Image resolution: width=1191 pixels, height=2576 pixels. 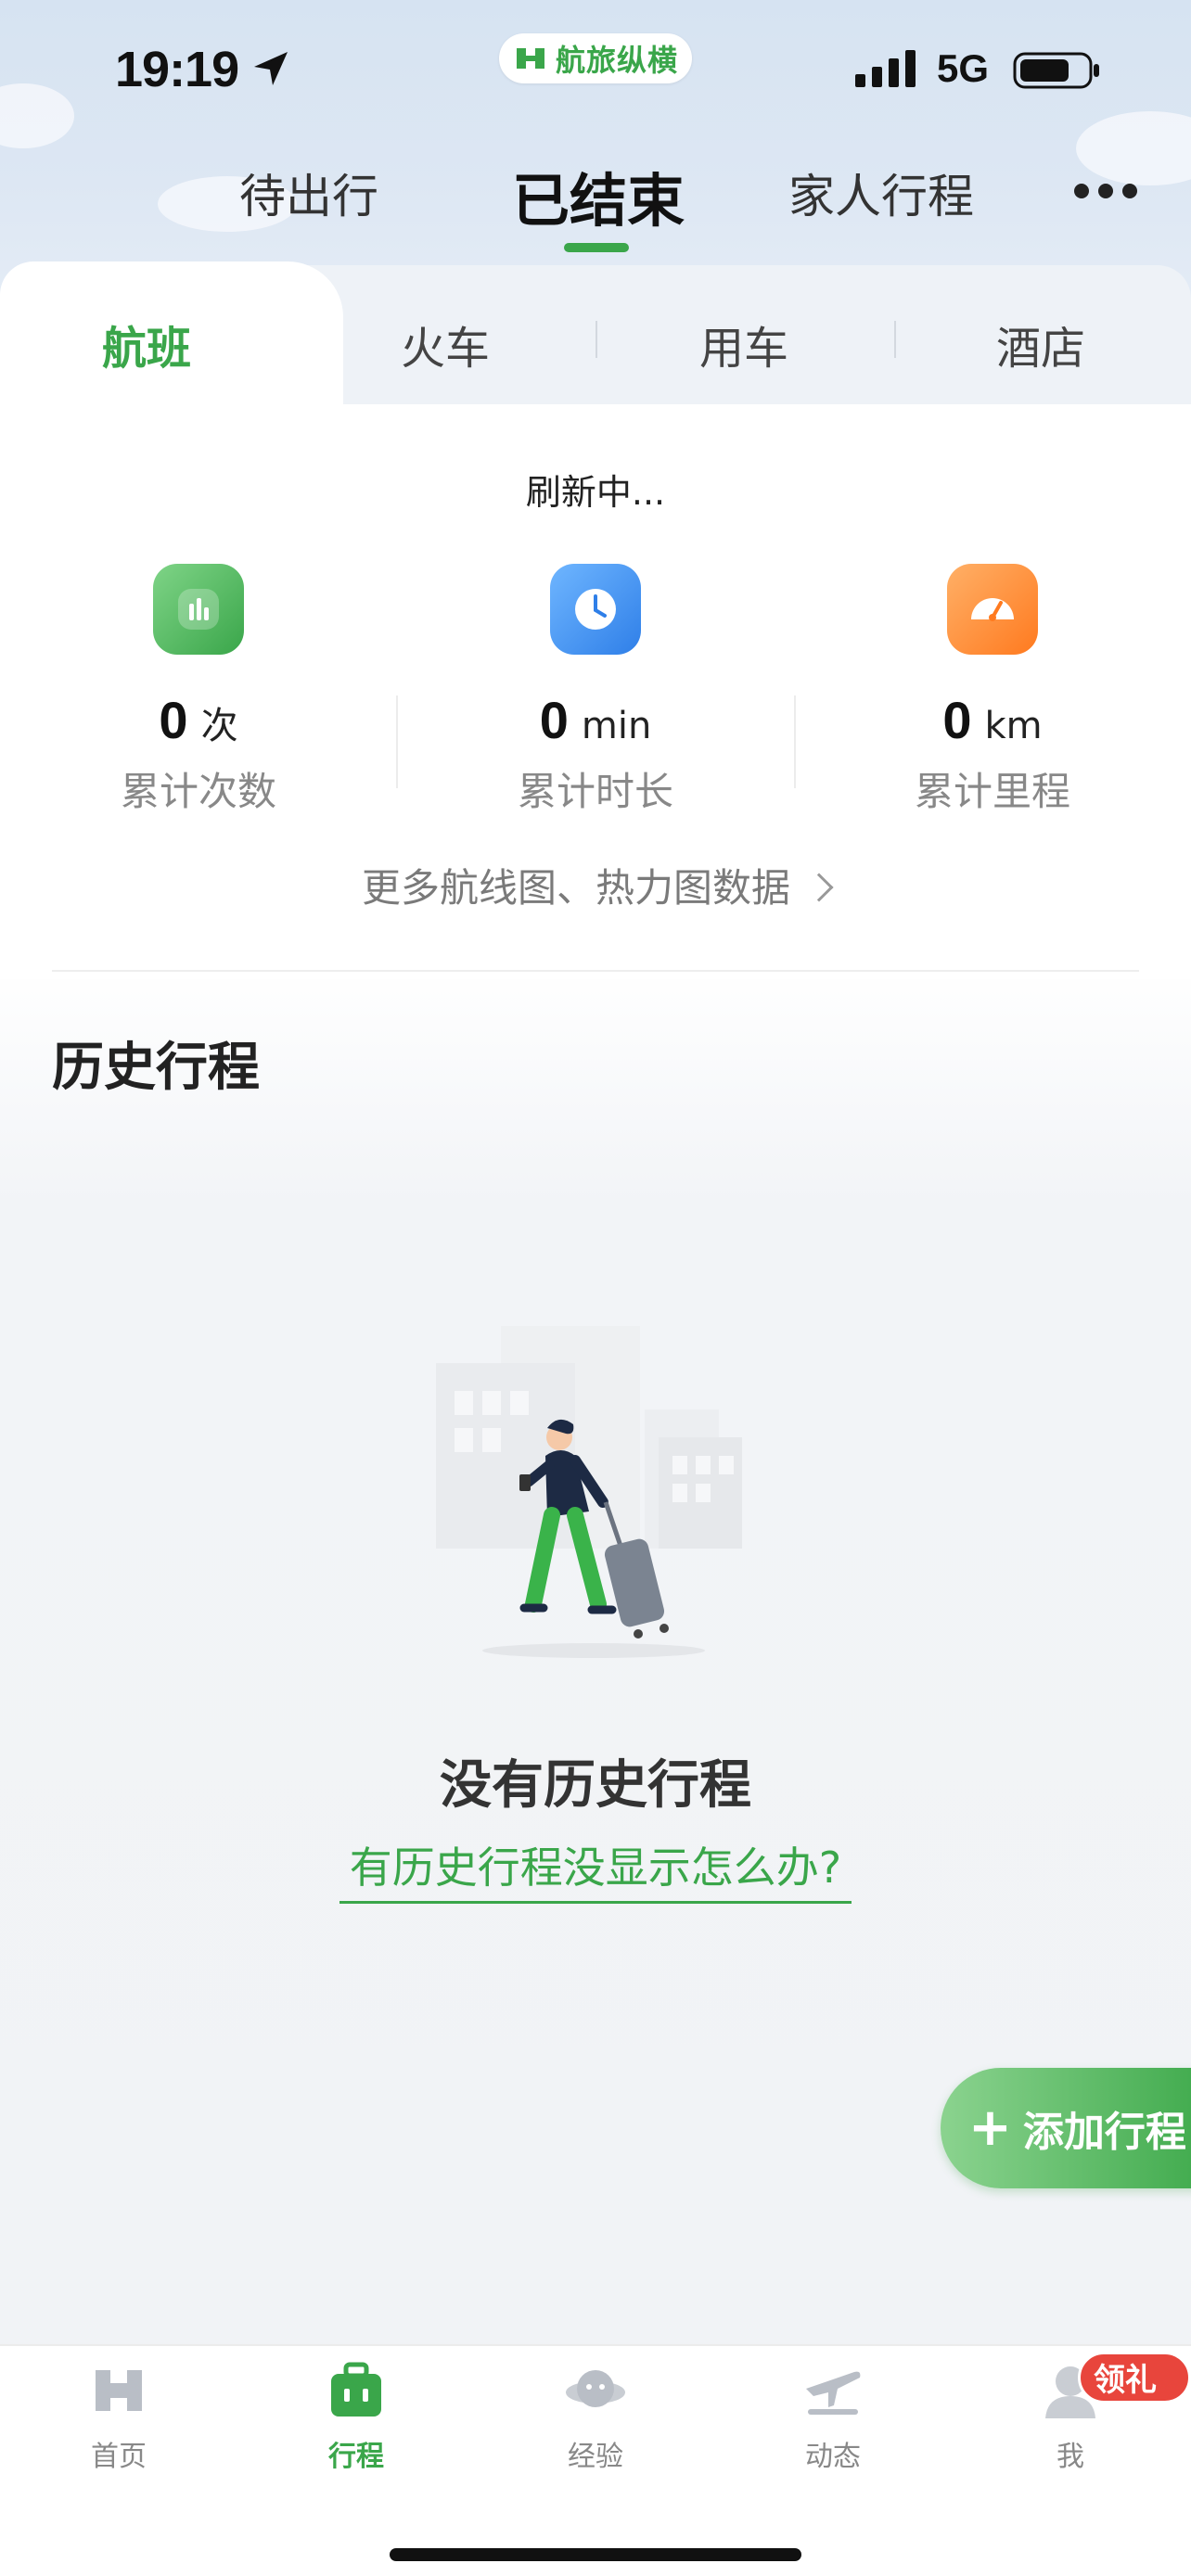 I want to click on briefcase-icon, so click(x=356, y=2390).